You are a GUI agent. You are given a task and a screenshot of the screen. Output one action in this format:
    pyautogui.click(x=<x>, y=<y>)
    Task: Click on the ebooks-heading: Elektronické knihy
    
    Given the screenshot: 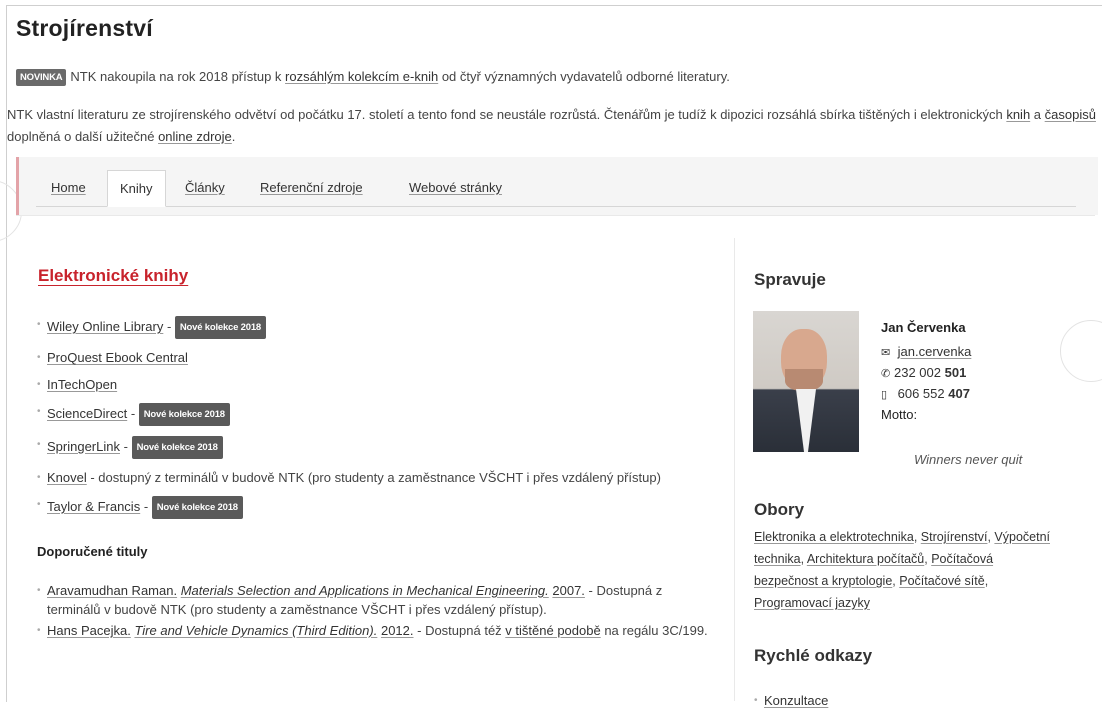 What is the action you would take?
    pyautogui.click(x=113, y=276)
    